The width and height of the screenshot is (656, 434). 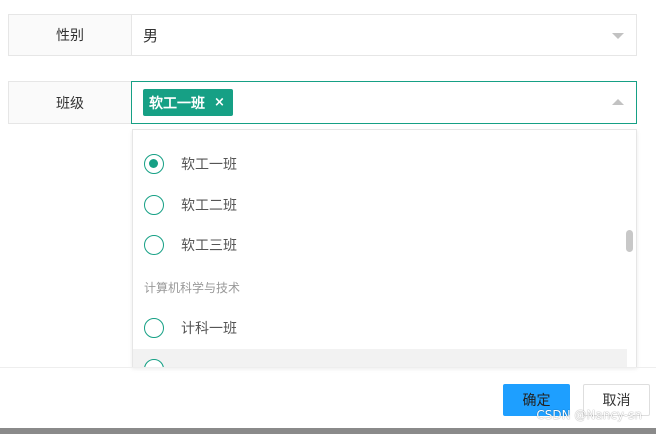 What do you see at coordinates (380, 245) in the screenshot?
I see `option-class-3: 软工三班` at bounding box center [380, 245].